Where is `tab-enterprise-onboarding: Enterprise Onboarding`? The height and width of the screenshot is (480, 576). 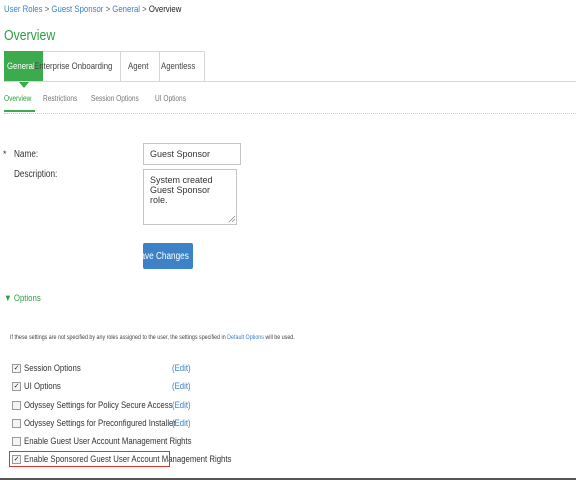 tab-enterprise-onboarding: Enterprise Onboarding is located at coordinates (77, 66).